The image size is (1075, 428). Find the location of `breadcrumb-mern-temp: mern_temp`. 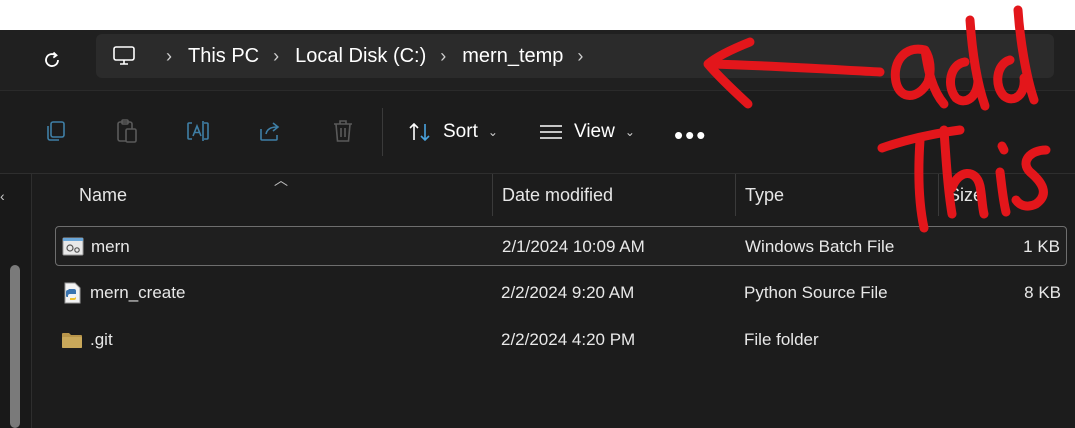

breadcrumb-mern-temp: mern_temp is located at coordinates (512, 56).